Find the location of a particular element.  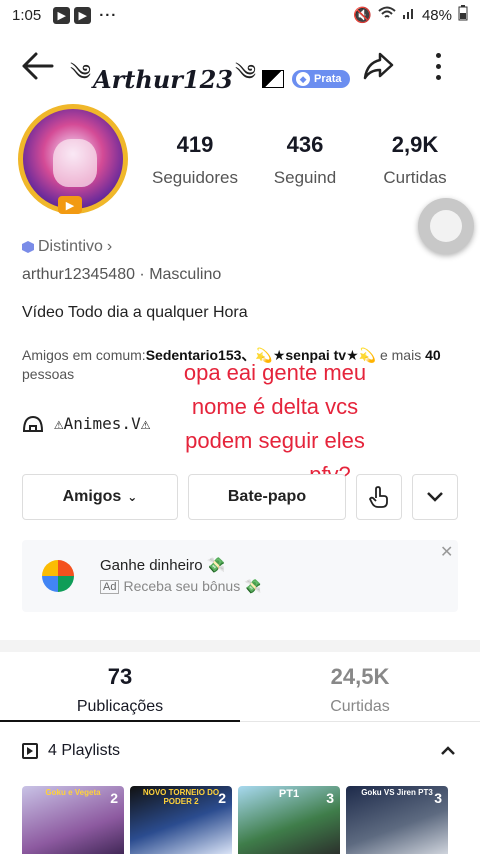

ad-subtitle-row: Ad Receba seu bônus 💸 is located at coordinates (181, 586).